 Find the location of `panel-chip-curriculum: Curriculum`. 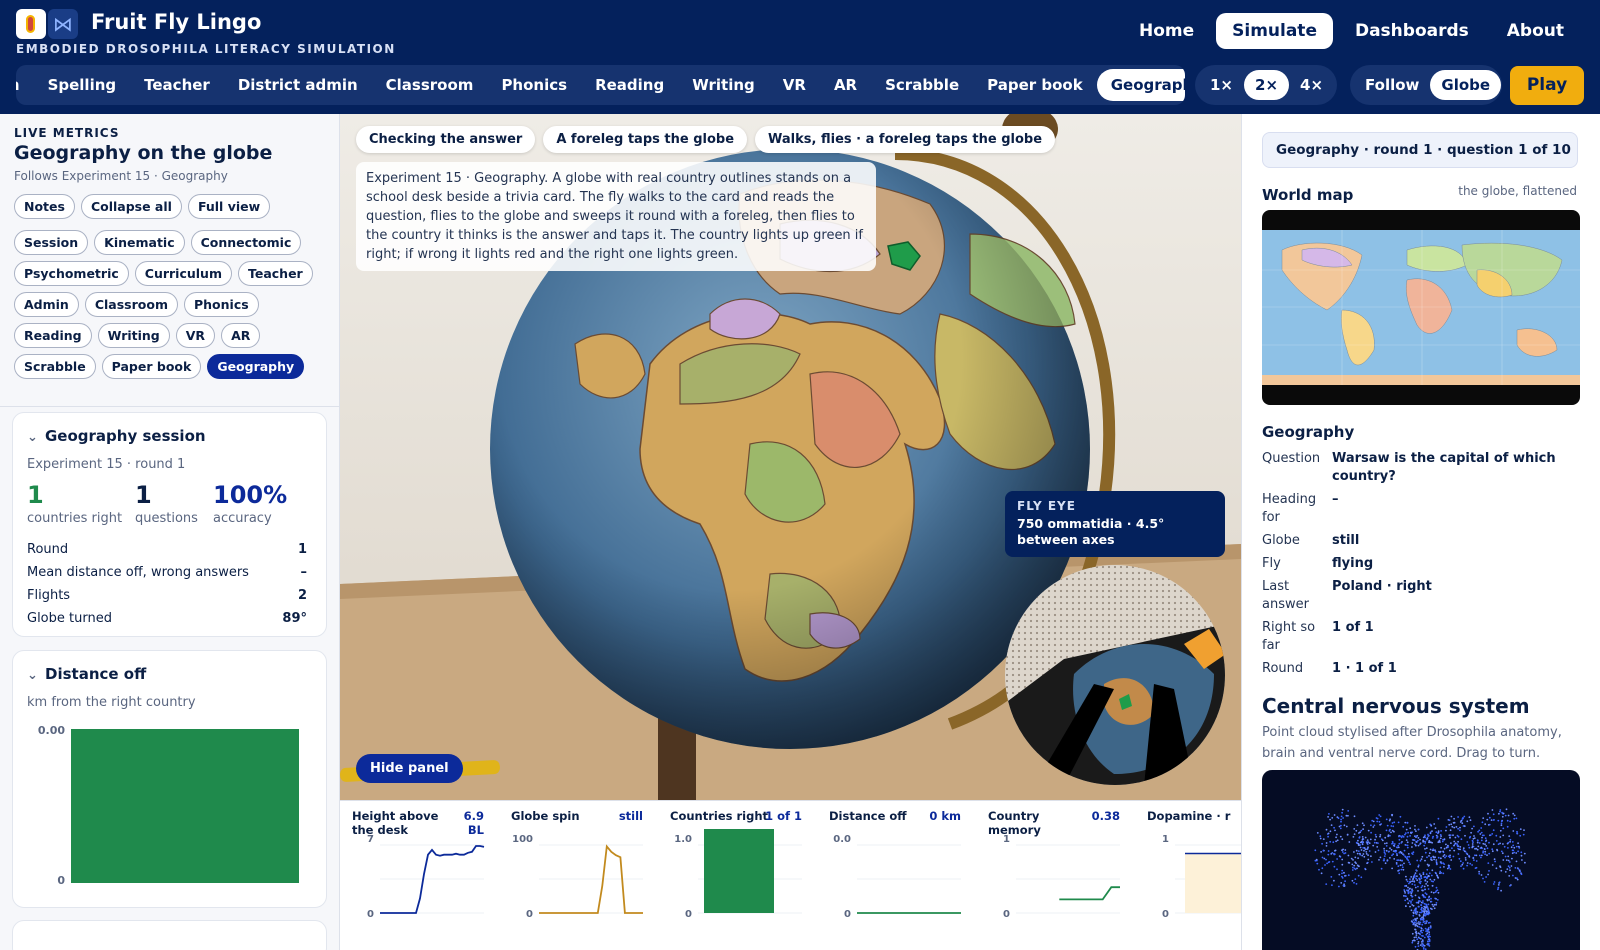

panel-chip-curriculum: Curriculum is located at coordinates (183, 273).